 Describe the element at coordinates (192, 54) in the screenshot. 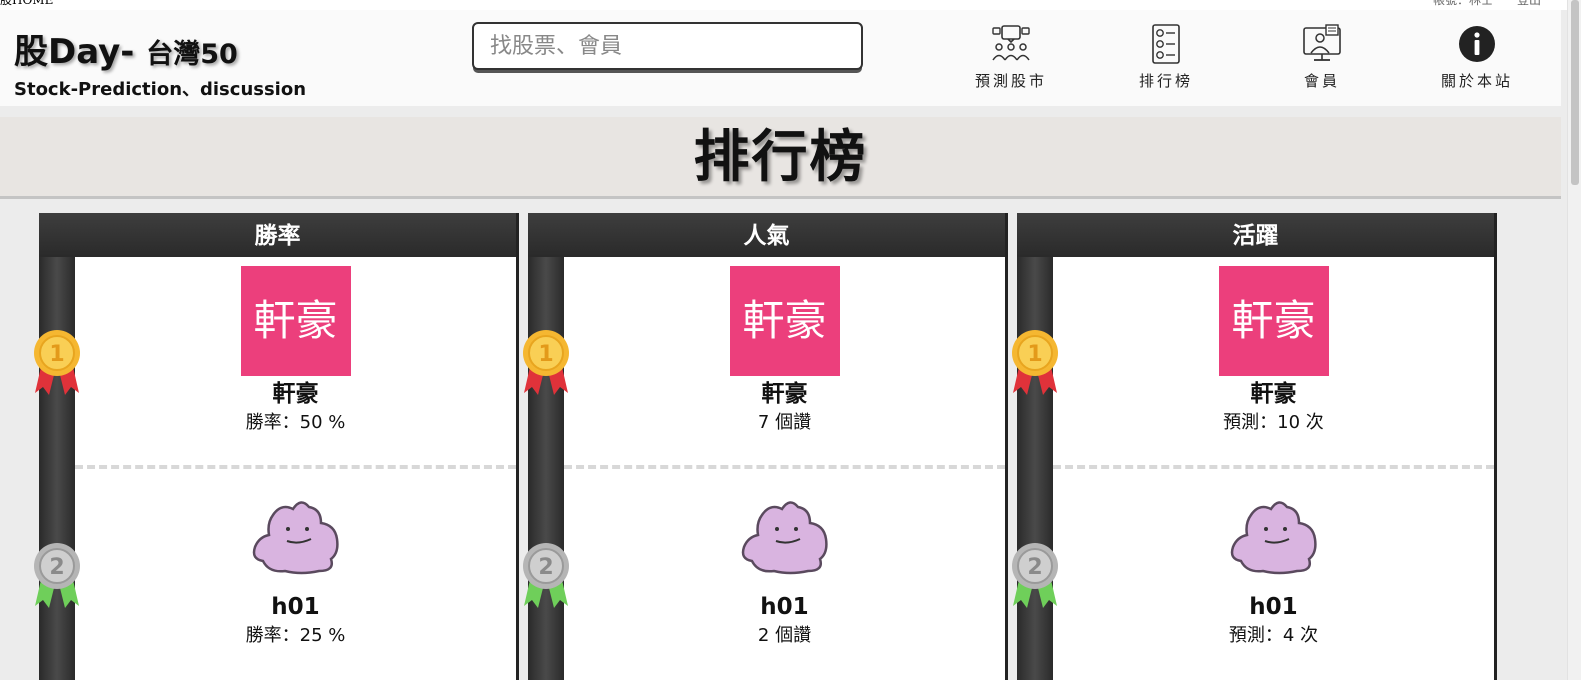

I see `brand-title-sub: 台灣50` at that location.